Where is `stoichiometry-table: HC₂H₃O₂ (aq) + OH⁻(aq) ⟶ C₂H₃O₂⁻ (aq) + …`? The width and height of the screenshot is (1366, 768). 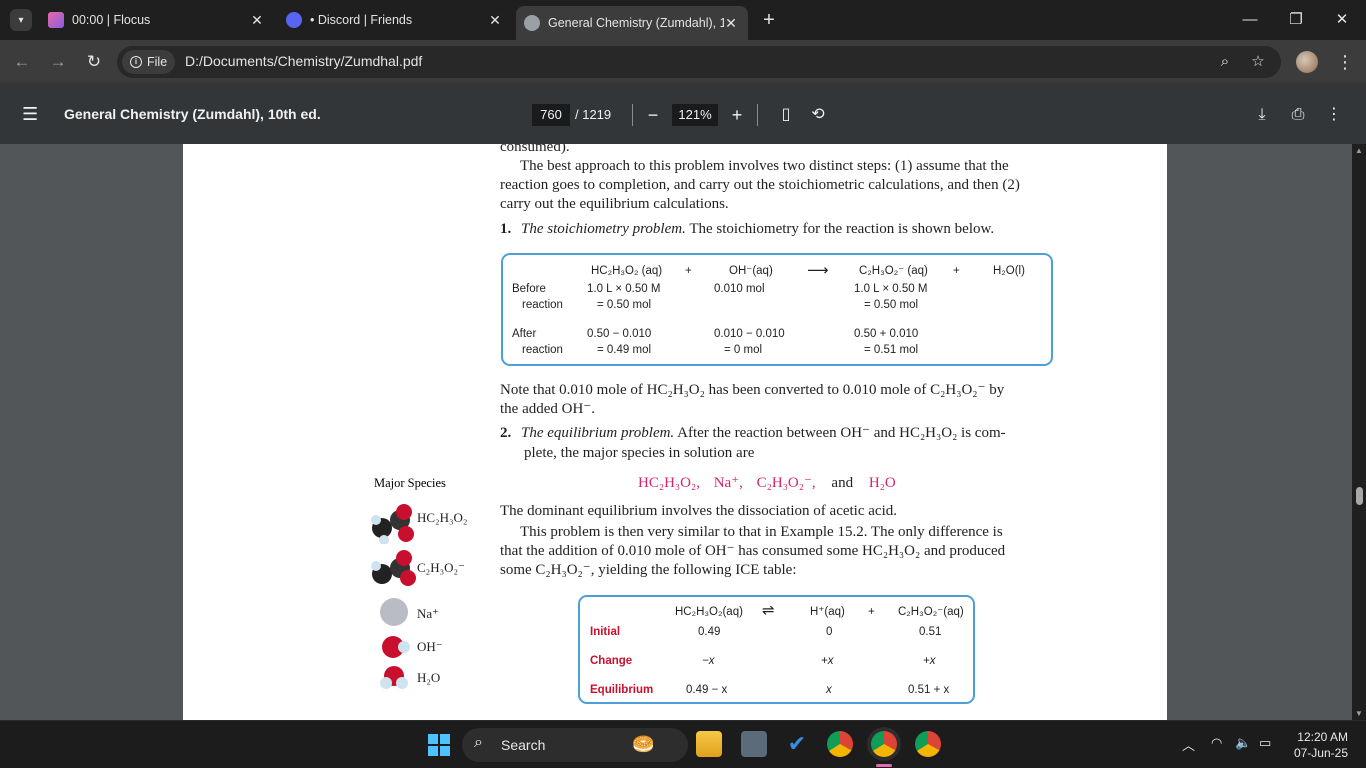 stoichiometry-table: HC₂H₃O₂ (aq) + OH⁻(aq) ⟶ C₂H₃O₂⁻ (aq) + … is located at coordinates (777, 309).